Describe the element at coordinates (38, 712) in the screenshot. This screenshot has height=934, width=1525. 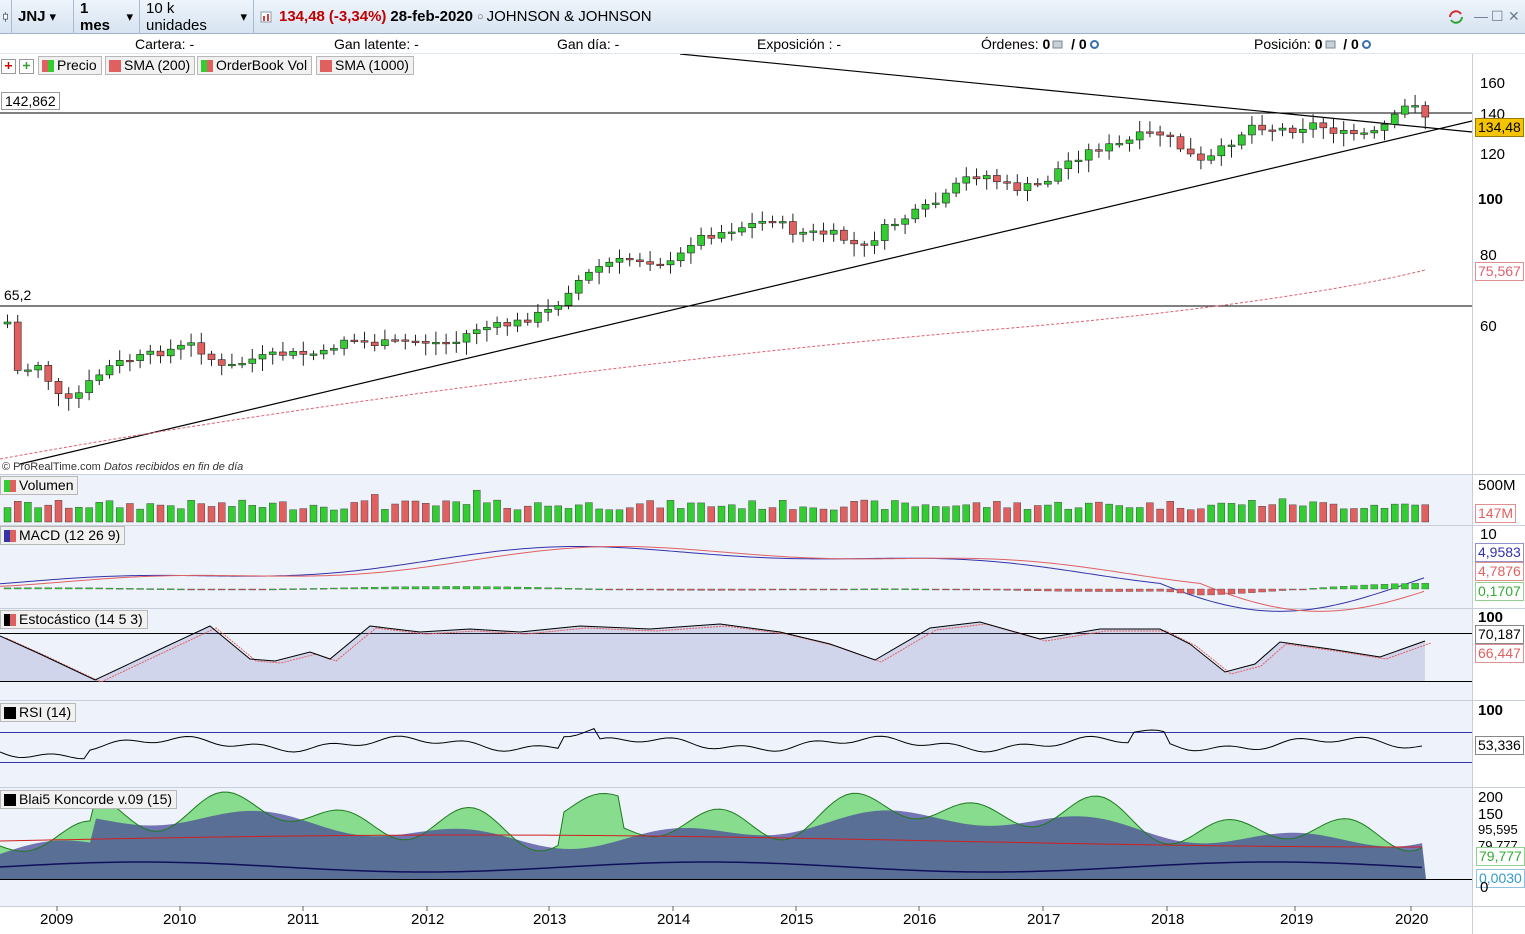
I see `rsi-label: RSI (14)` at that location.